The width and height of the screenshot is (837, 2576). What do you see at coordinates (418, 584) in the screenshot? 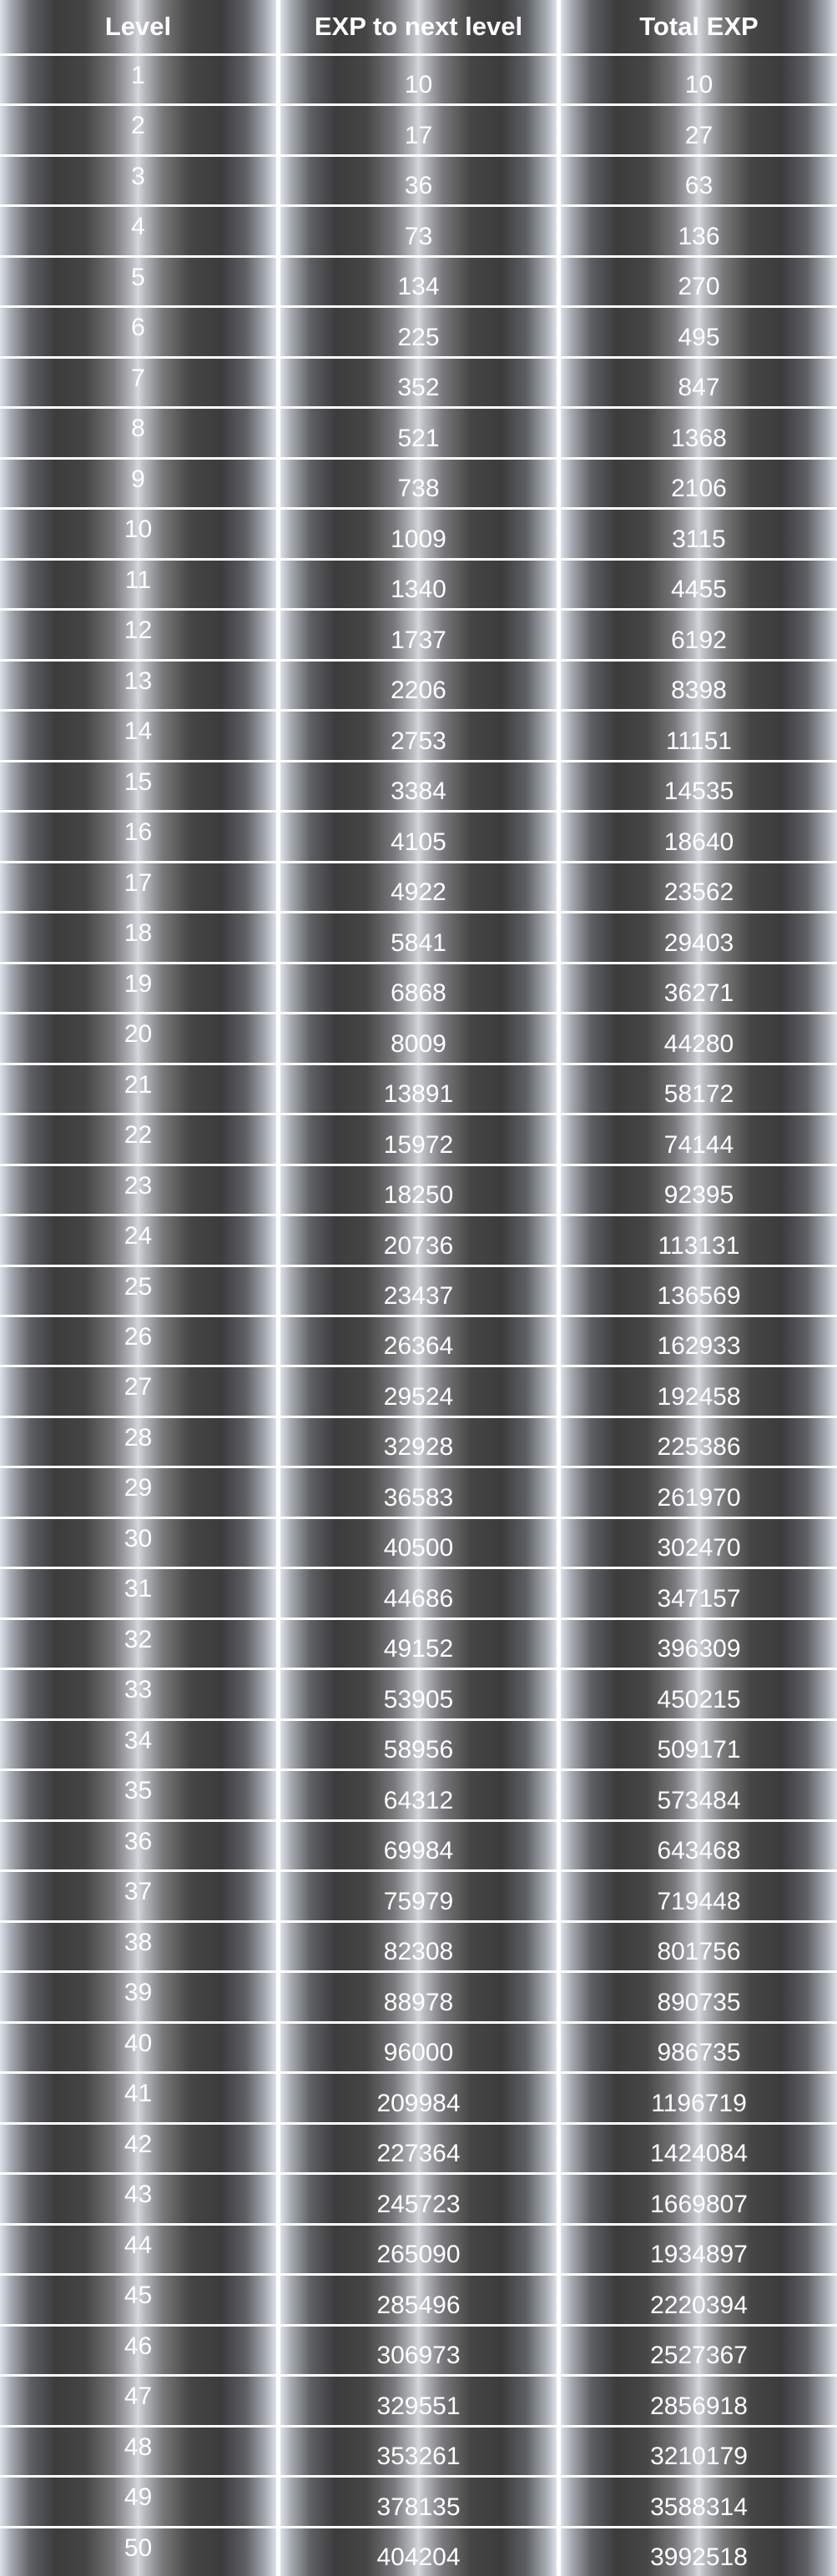
I see `exp-to-next-cell: 1340` at bounding box center [418, 584].